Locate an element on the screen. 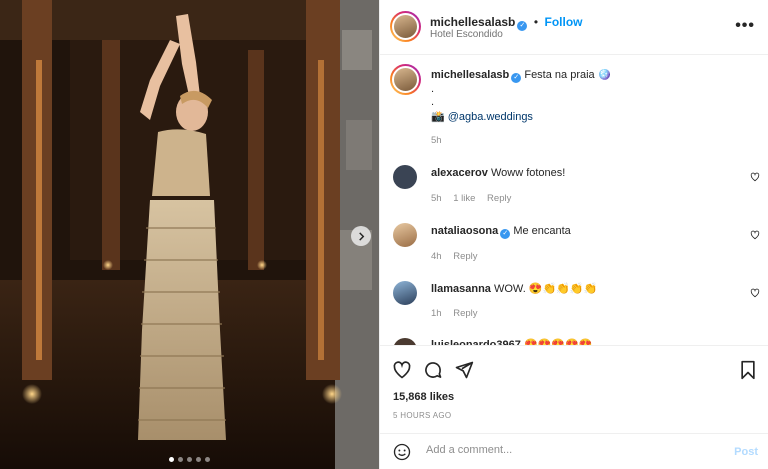 Image resolution: width=768 pixels, height=469 pixels. follow-button: Follow is located at coordinates (564, 22).